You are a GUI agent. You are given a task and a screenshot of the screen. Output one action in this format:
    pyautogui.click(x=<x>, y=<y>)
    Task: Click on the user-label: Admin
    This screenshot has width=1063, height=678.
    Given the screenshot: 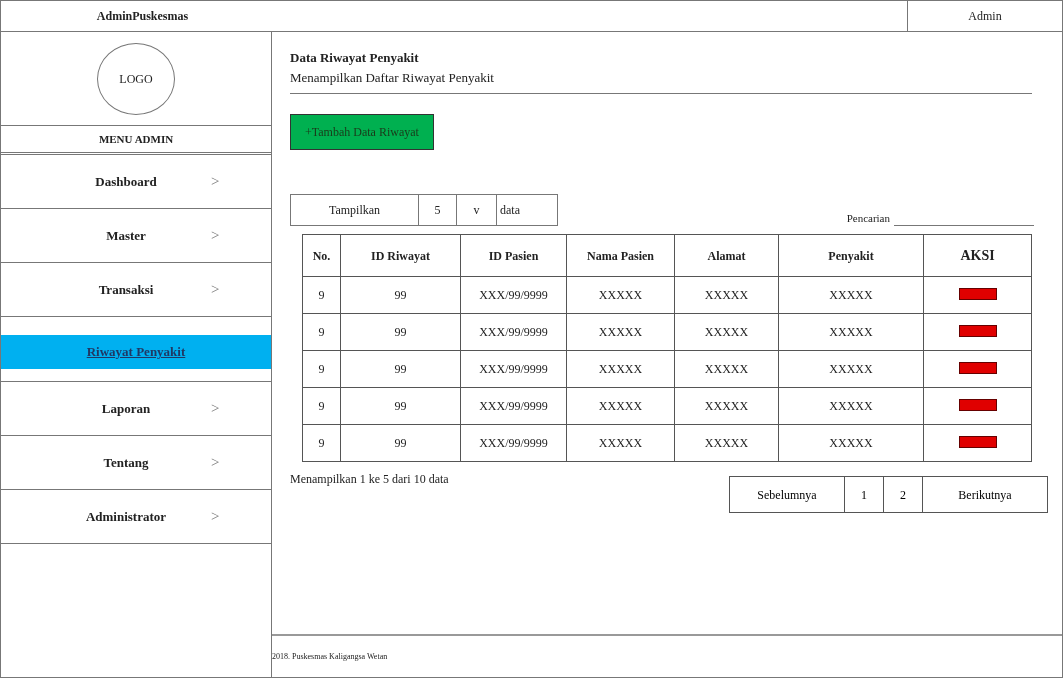 What is the action you would take?
    pyautogui.click(x=984, y=16)
    